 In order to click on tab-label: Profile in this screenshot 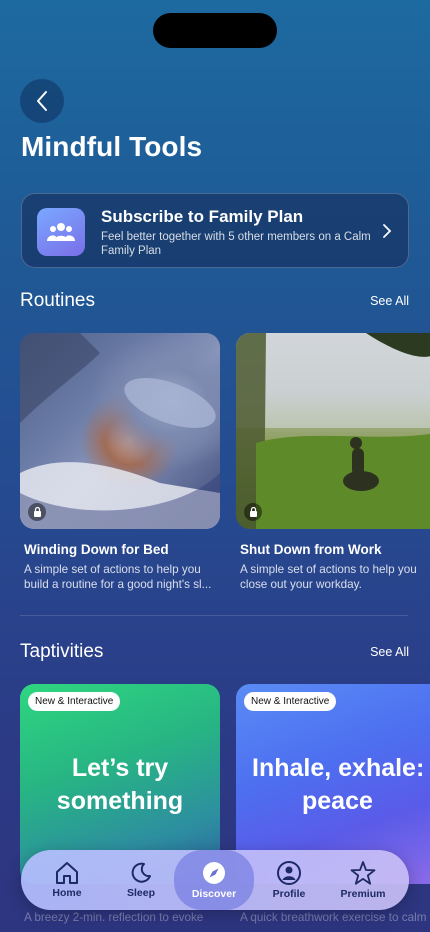, I will do `click(289, 894)`.